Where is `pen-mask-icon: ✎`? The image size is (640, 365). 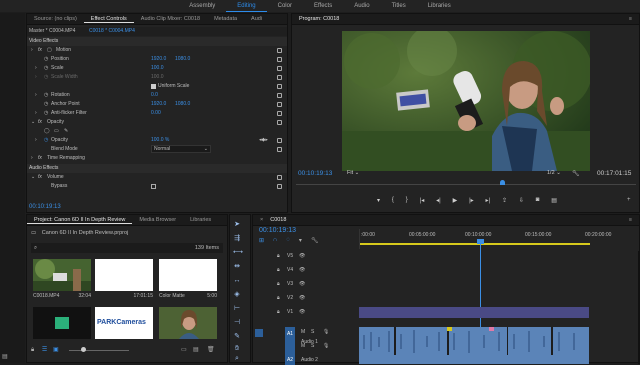
pen-mask-icon: ✎ is located at coordinates (66, 131).